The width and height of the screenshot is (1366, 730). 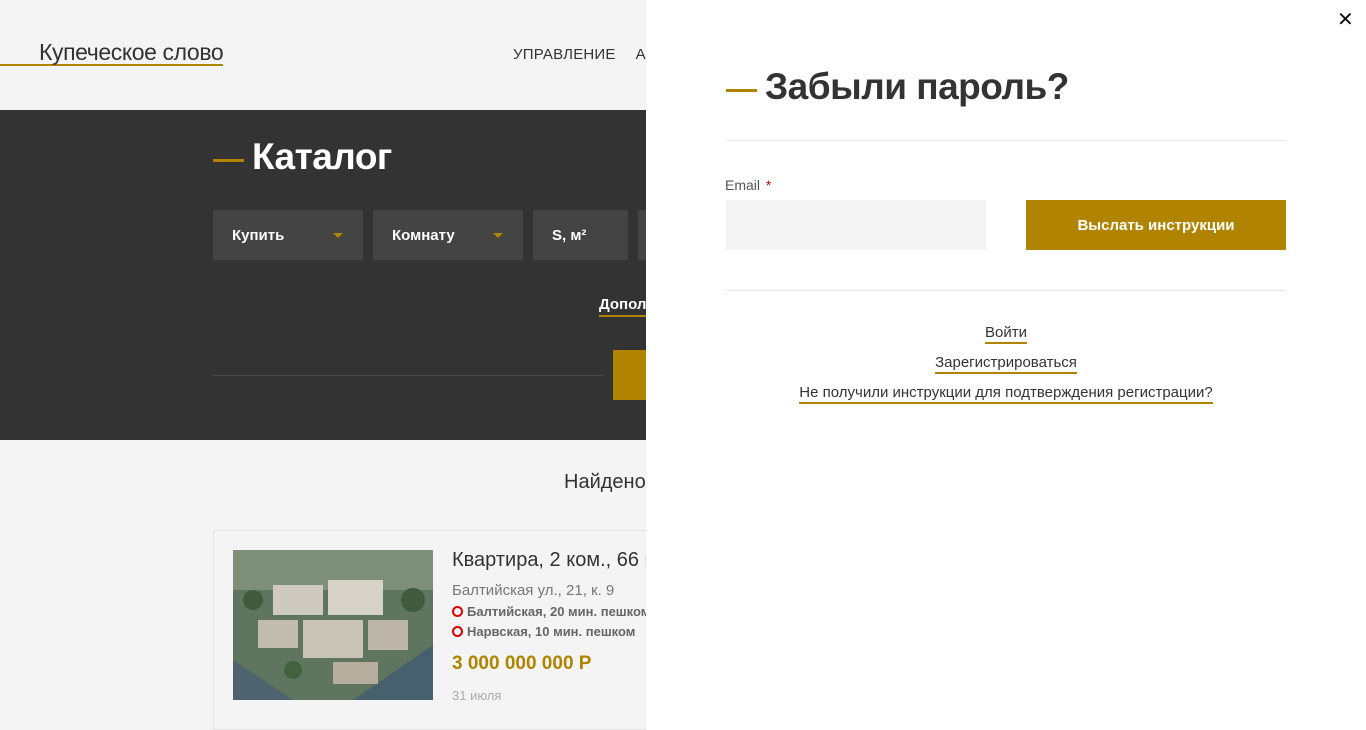 I want to click on register-link: Зарегистрироваться, so click(x=1006, y=364).